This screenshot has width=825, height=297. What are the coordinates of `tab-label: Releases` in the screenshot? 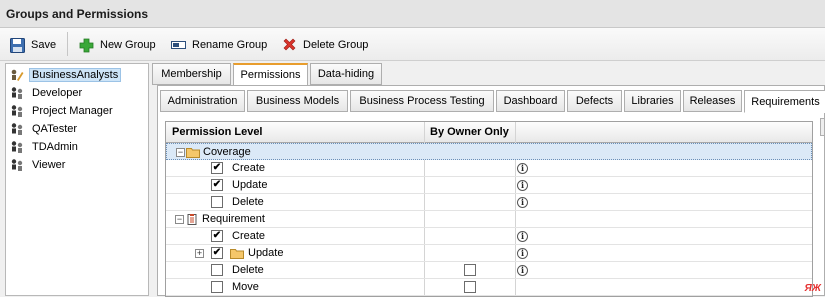 It's located at (712, 101).